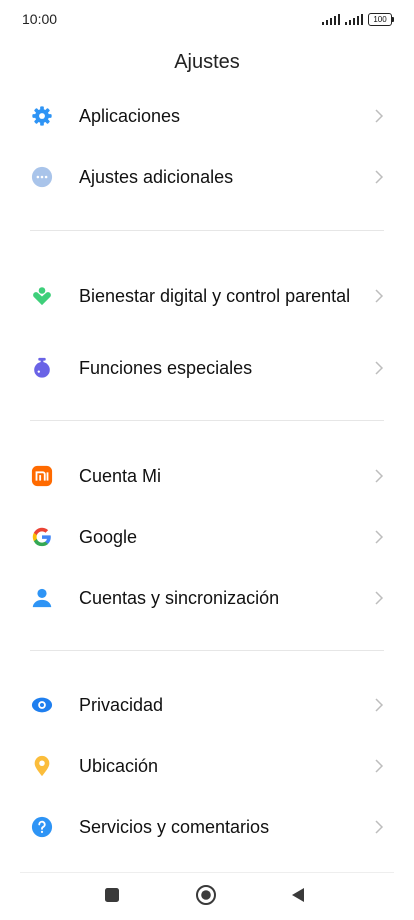 The height and width of the screenshot is (920, 414). I want to click on settings-item-label: Google, so click(108, 537).